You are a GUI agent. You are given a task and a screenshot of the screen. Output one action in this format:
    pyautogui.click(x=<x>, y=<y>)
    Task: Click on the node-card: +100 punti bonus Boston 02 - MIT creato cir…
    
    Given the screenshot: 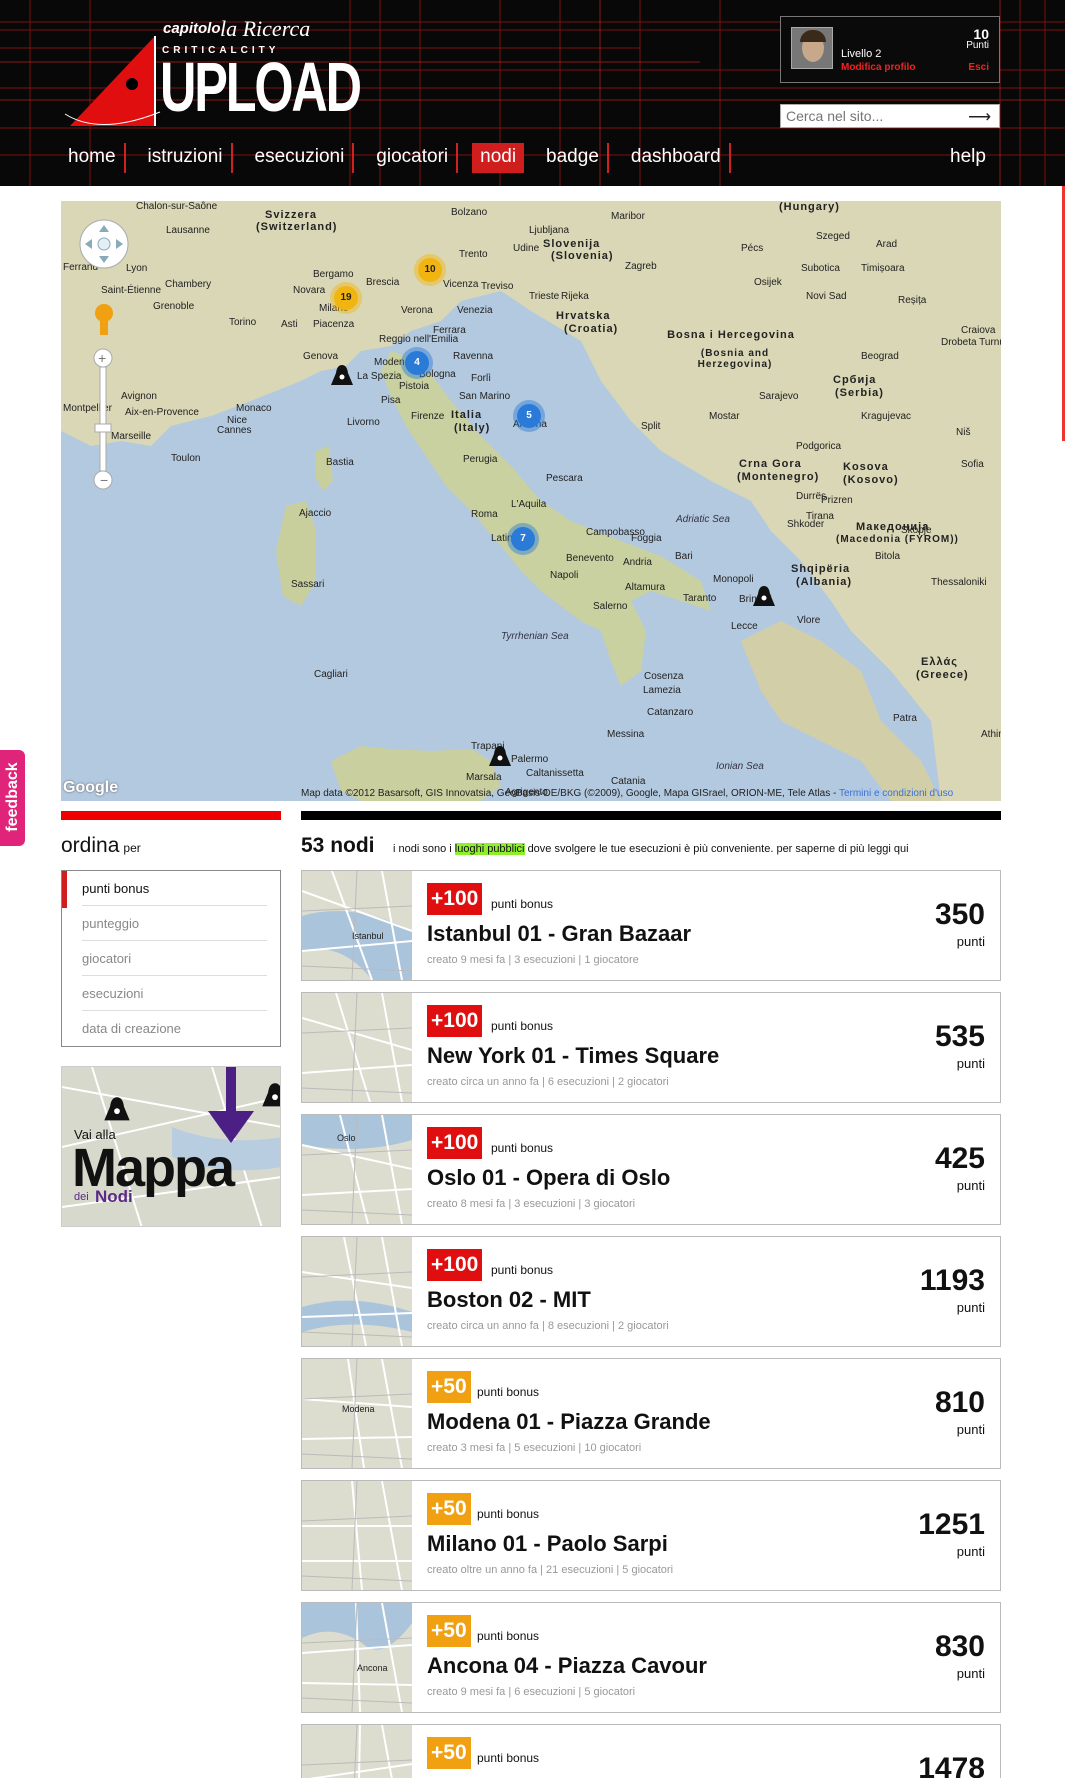 What is the action you would take?
    pyautogui.click(x=651, y=1291)
    